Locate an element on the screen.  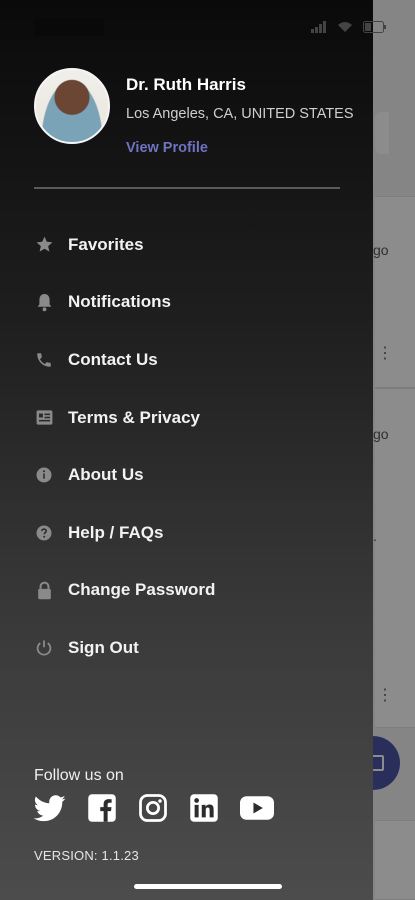
star-icon is located at coordinates (44, 245).